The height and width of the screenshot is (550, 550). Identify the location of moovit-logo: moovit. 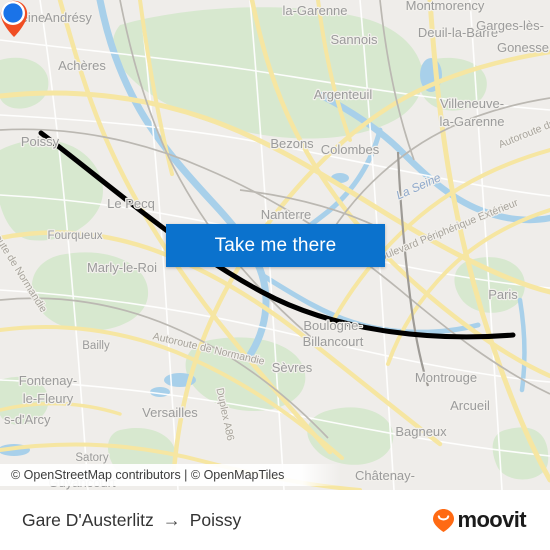
(479, 520).